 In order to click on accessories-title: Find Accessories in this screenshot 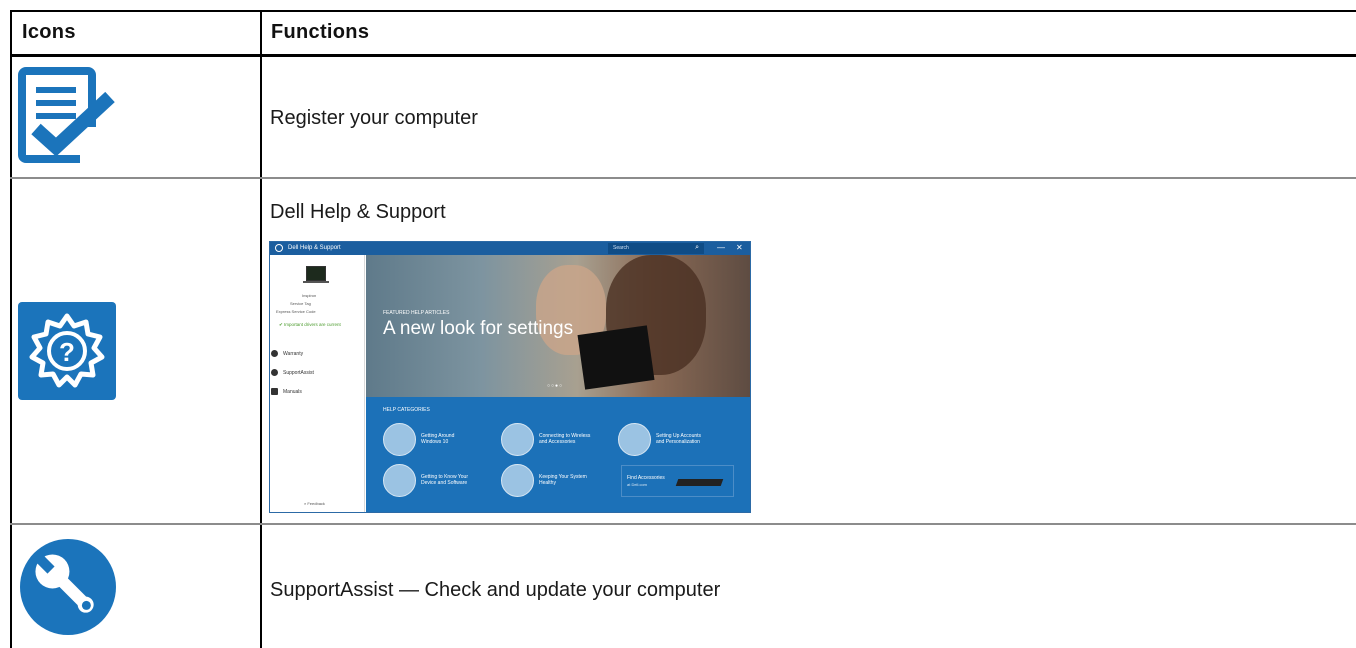, I will do `click(646, 478)`.